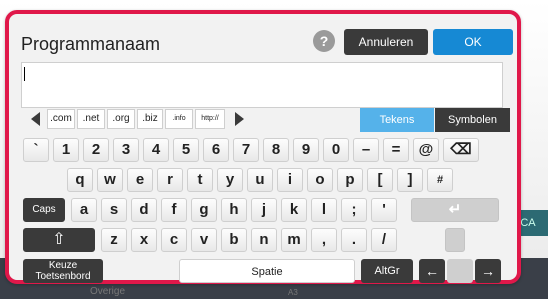  Describe the element at coordinates (61, 119) in the screenshot. I see `domain-key-com: .com` at that location.